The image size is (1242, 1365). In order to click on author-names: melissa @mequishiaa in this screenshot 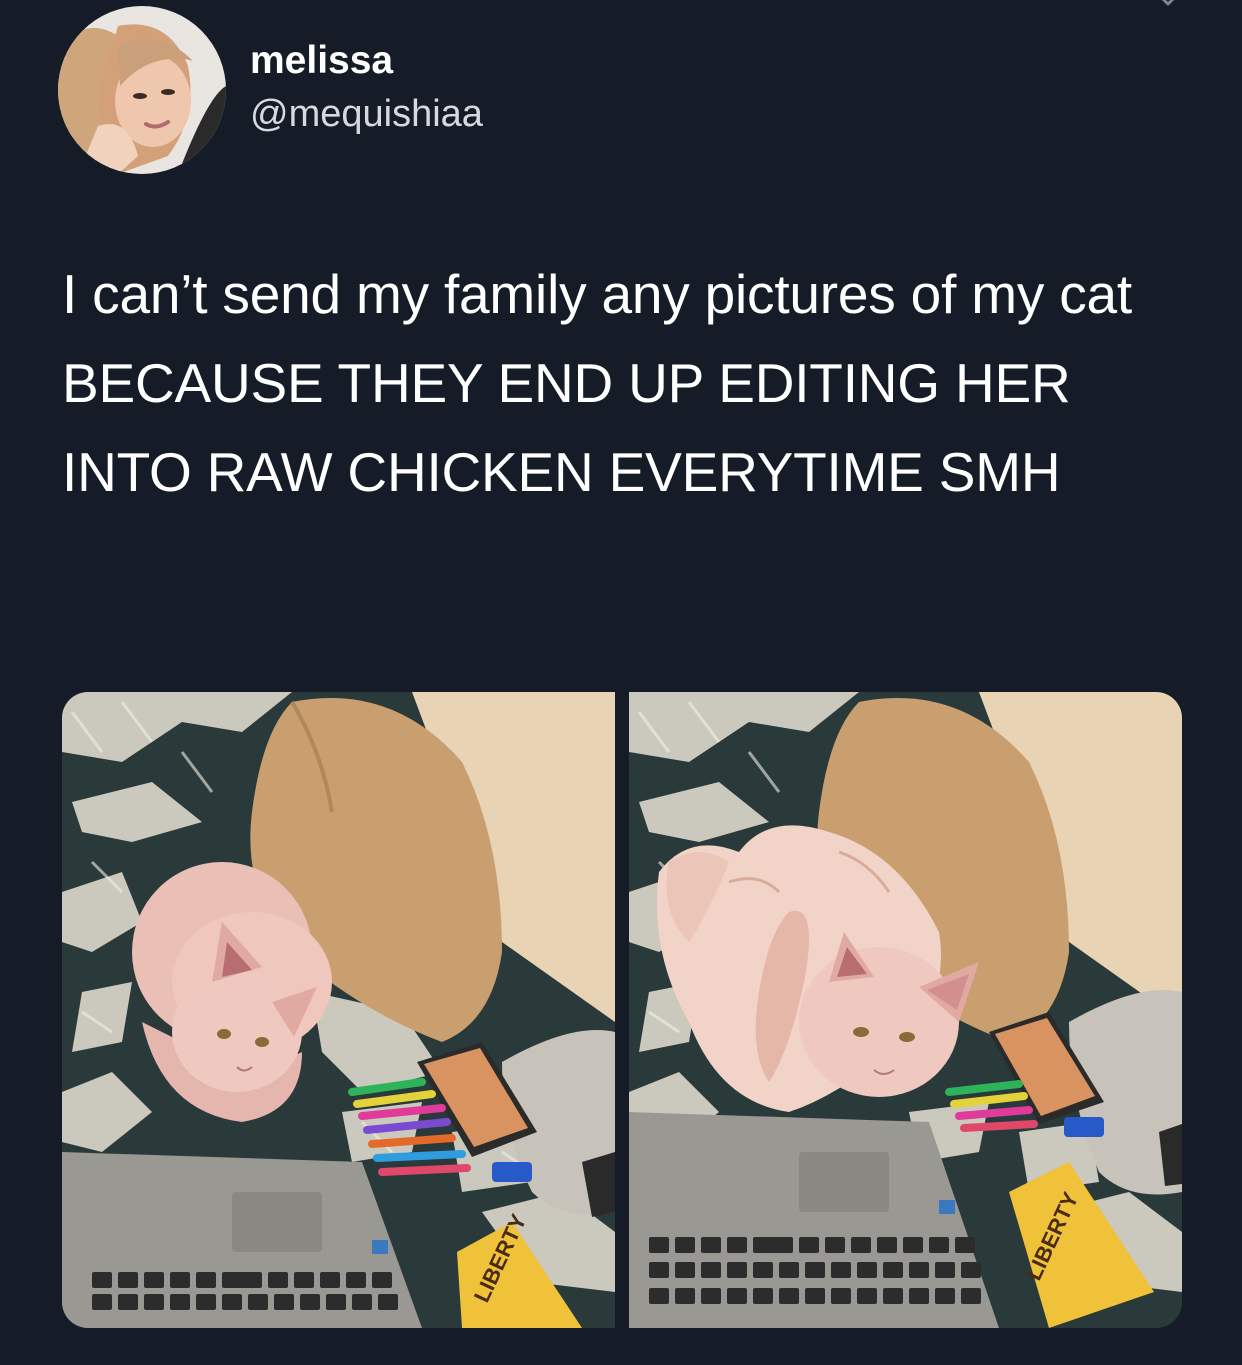, I will do `click(366, 86)`.